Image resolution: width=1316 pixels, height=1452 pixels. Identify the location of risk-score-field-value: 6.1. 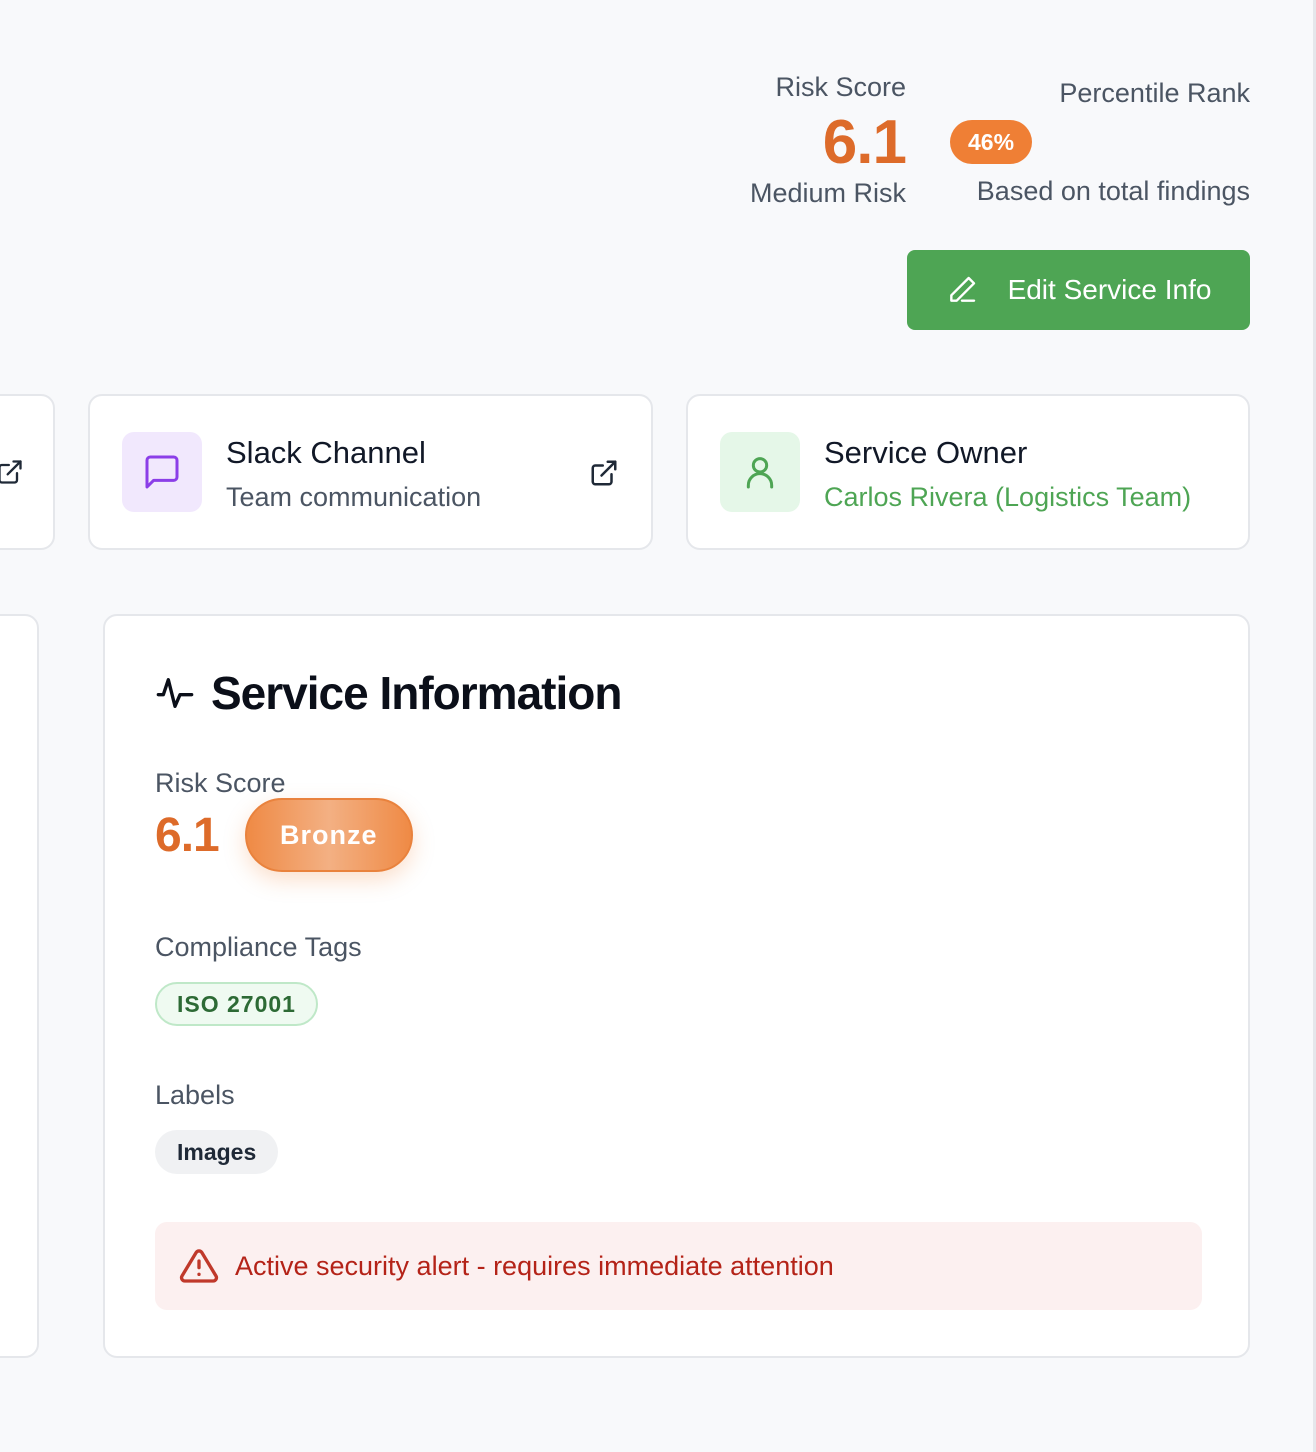
(187, 835).